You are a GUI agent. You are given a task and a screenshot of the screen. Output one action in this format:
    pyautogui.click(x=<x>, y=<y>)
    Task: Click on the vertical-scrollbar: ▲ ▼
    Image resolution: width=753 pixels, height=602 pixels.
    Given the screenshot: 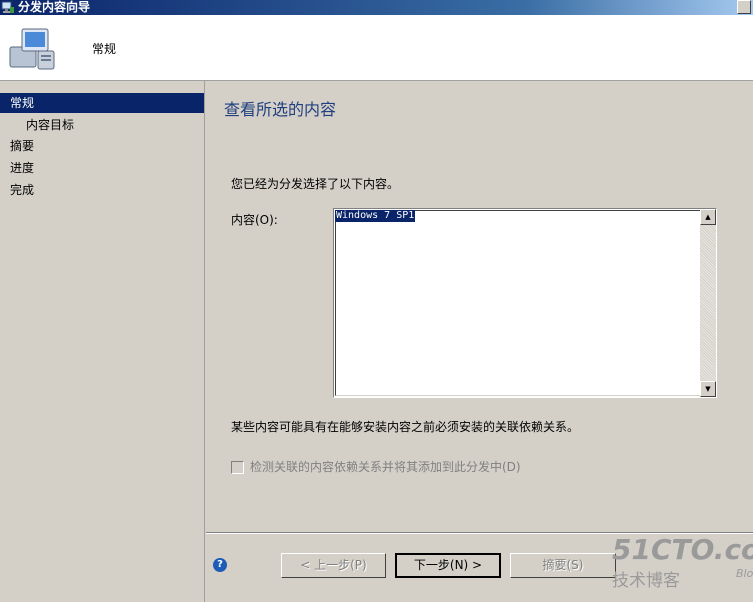 What is the action you would take?
    pyautogui.click(x=708, y=303)
    